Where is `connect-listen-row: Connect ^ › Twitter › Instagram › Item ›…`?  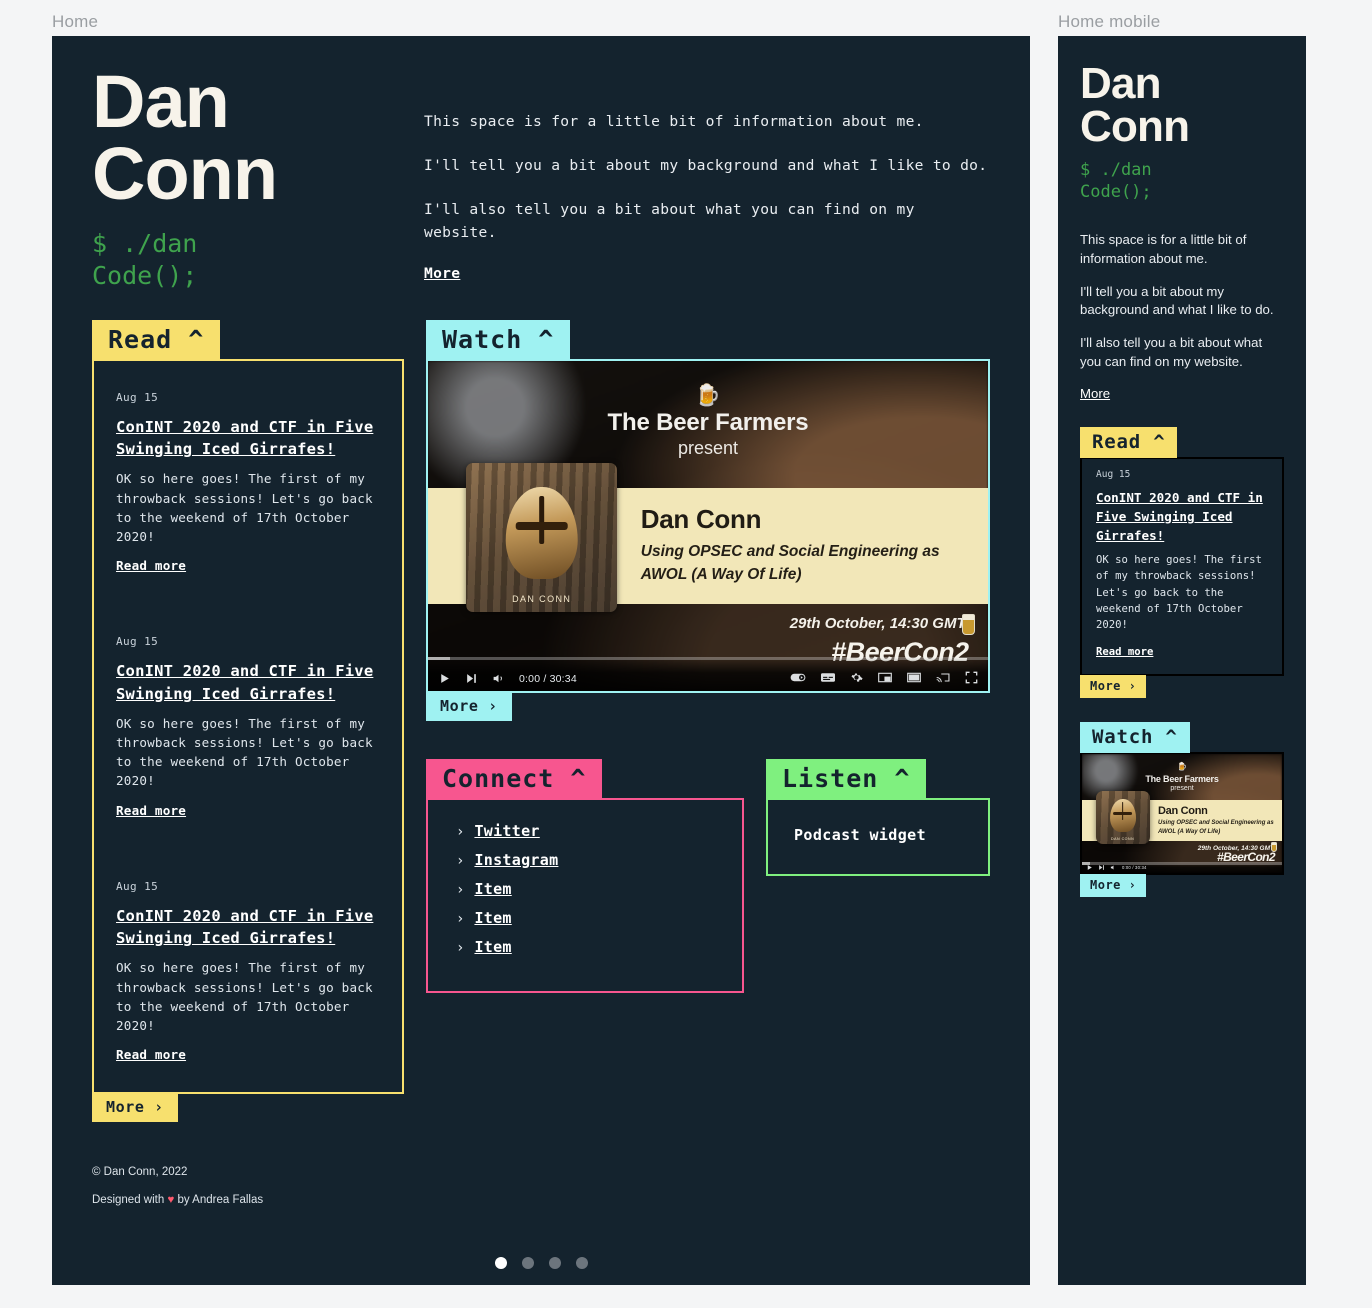 connect-listen-row: Connect ^ › Twitter › Instagram › Item ›… is located at coordinates (708, 876).